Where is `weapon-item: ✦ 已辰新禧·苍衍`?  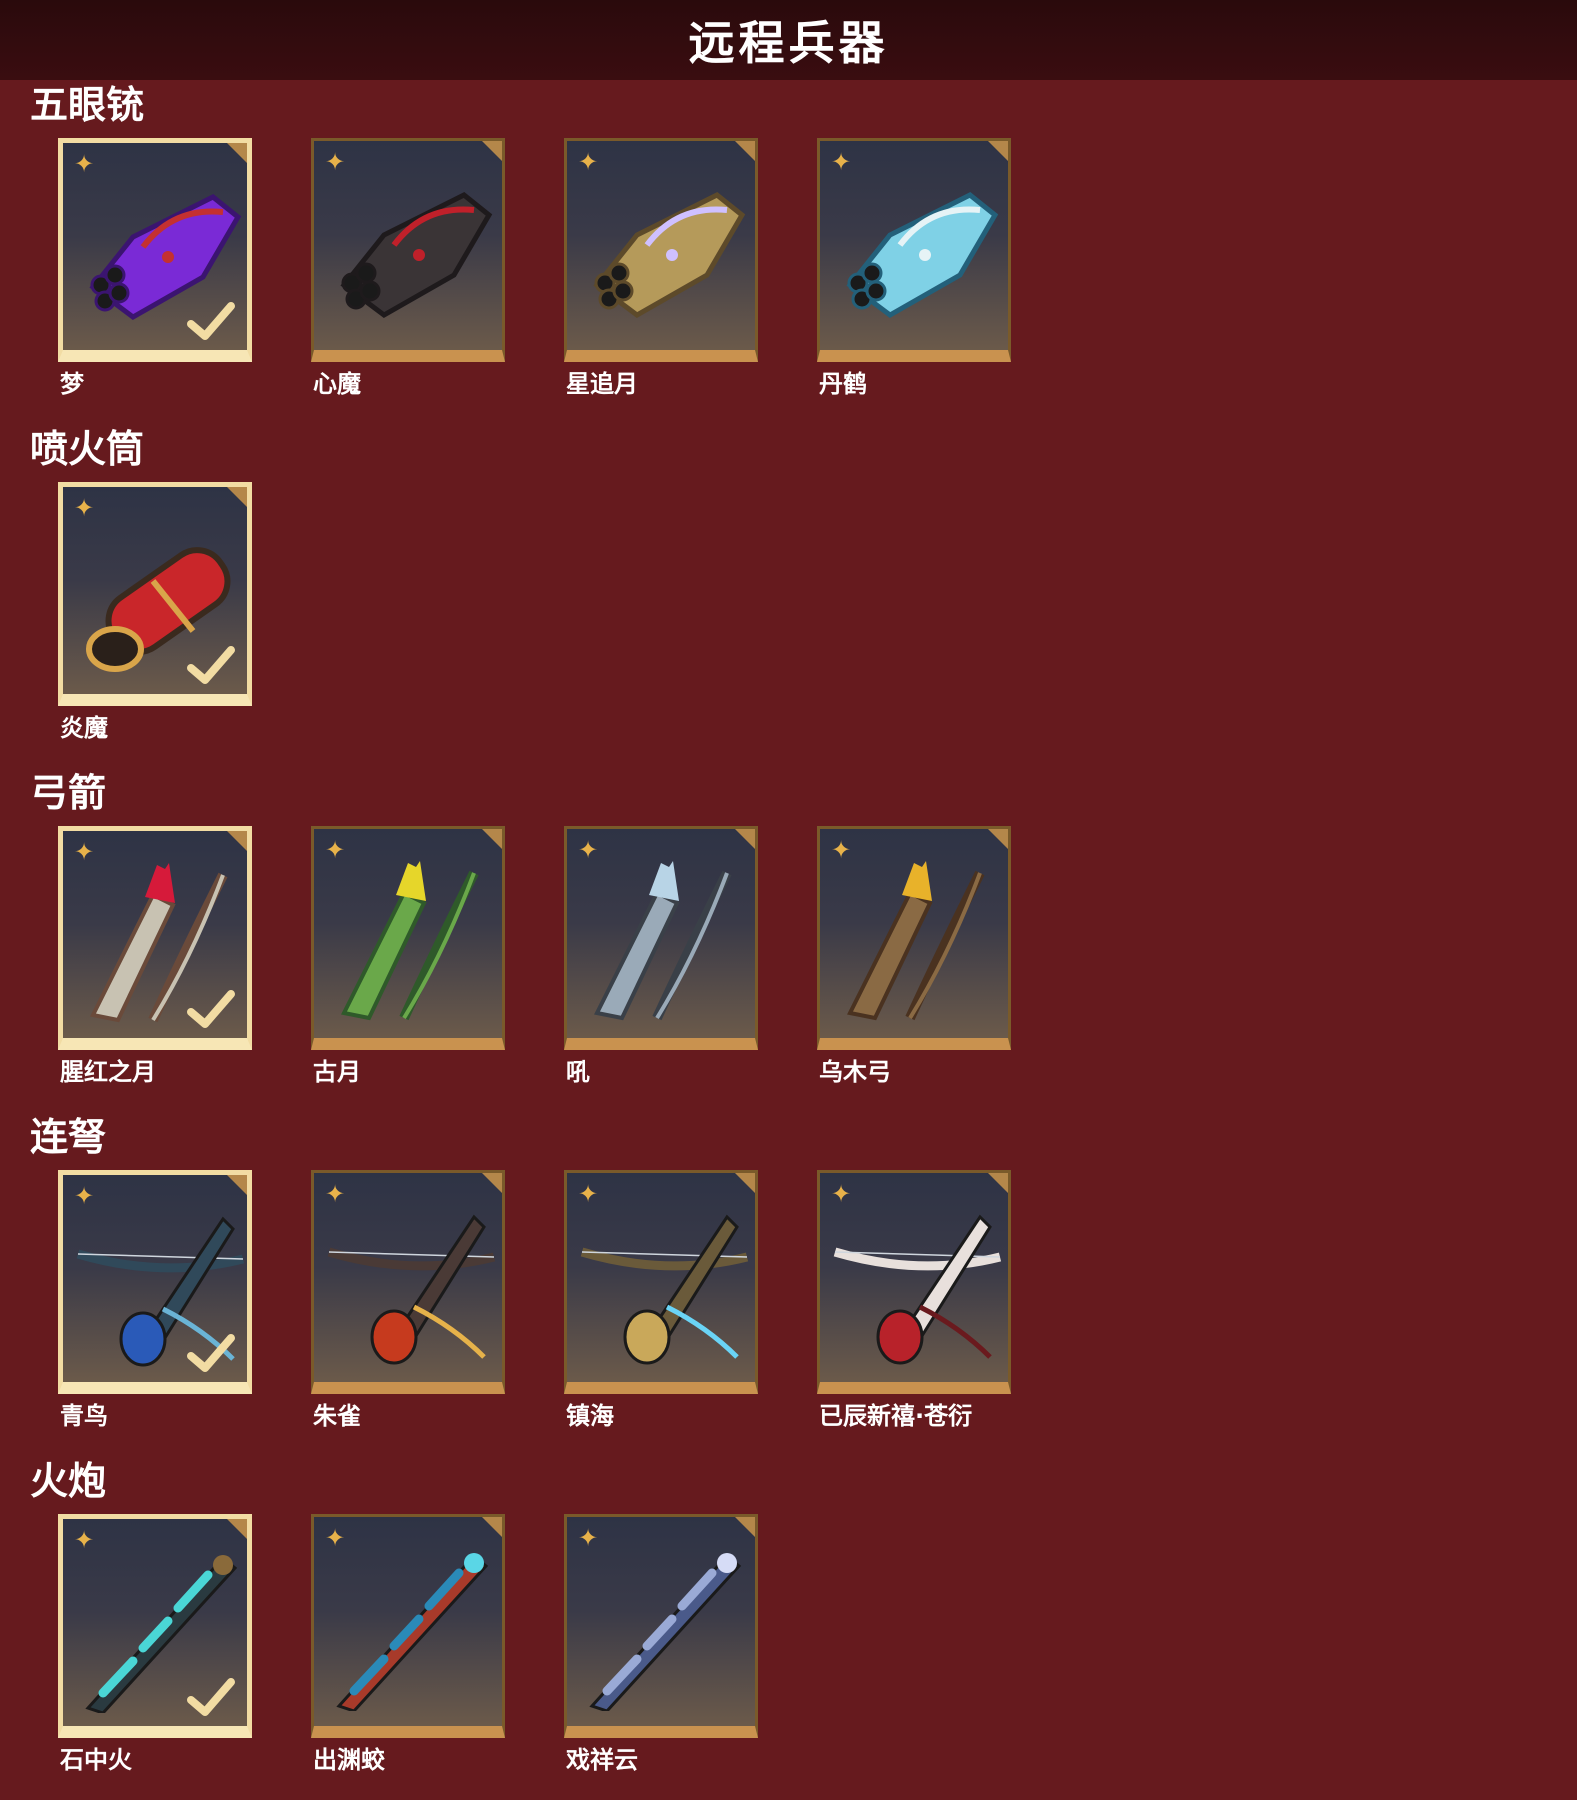
weapon-item: ✦ 已辰新禧·苍衍 is located at coordinates (914, 1300).